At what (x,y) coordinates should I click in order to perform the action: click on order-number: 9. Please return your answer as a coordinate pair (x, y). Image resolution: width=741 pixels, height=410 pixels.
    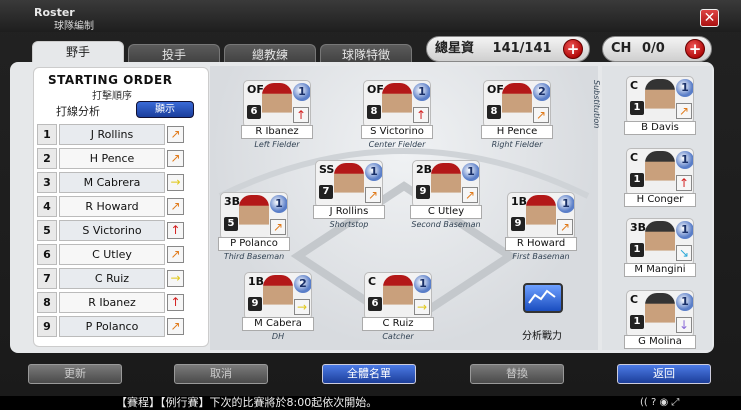
    Looking at the image, I should click on (47, 326).